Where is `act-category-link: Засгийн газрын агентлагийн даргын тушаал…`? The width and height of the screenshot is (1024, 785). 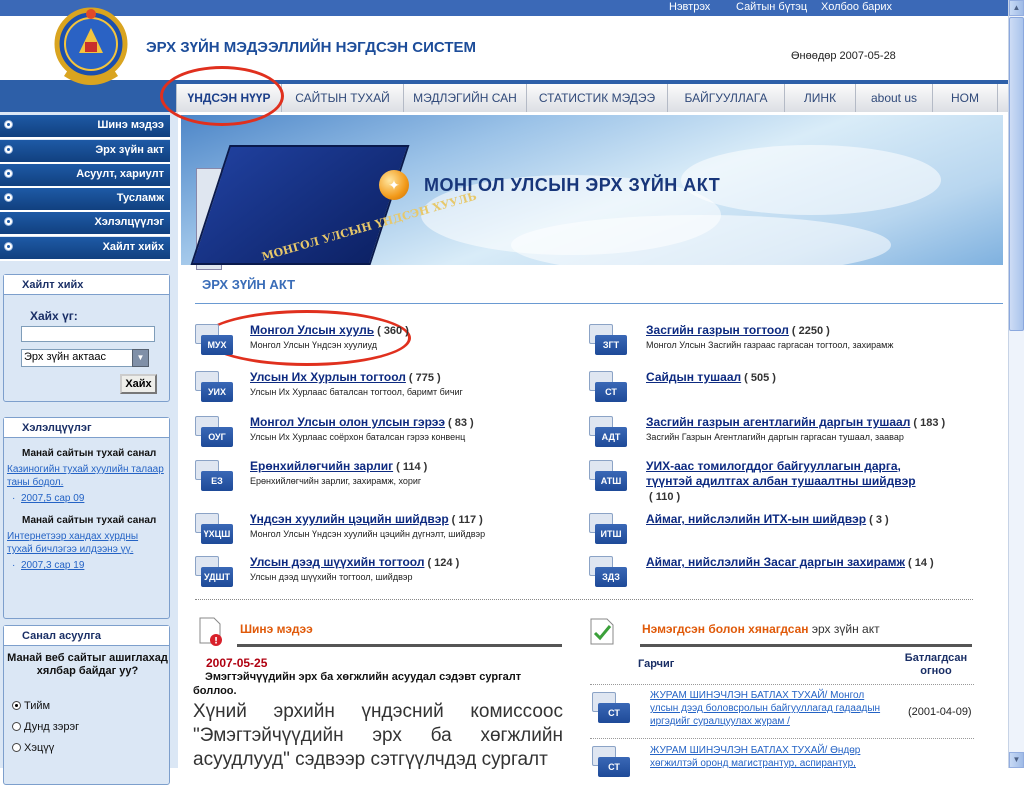
act-category-link: Засгийн газрын агентлагийн даргын тушаал… is located at coordinates (795, 422).